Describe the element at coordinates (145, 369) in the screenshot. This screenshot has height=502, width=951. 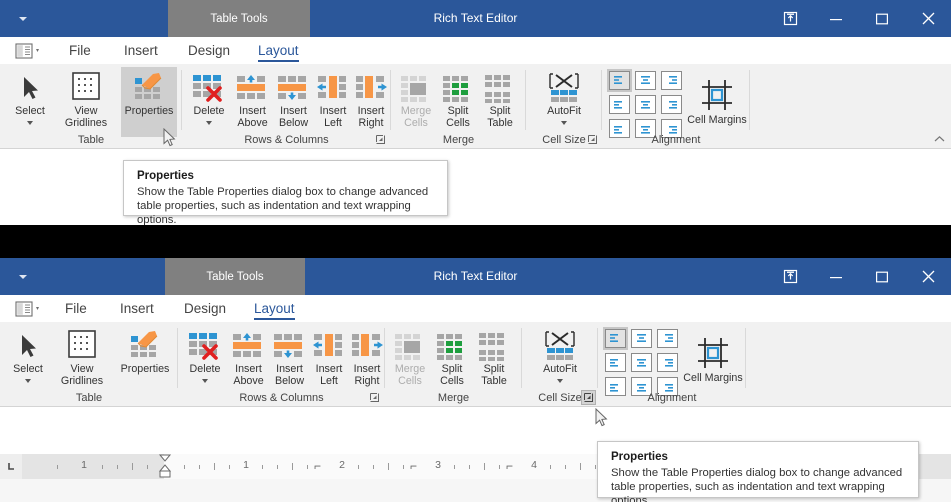
I see `button-label: Properties` at that location.